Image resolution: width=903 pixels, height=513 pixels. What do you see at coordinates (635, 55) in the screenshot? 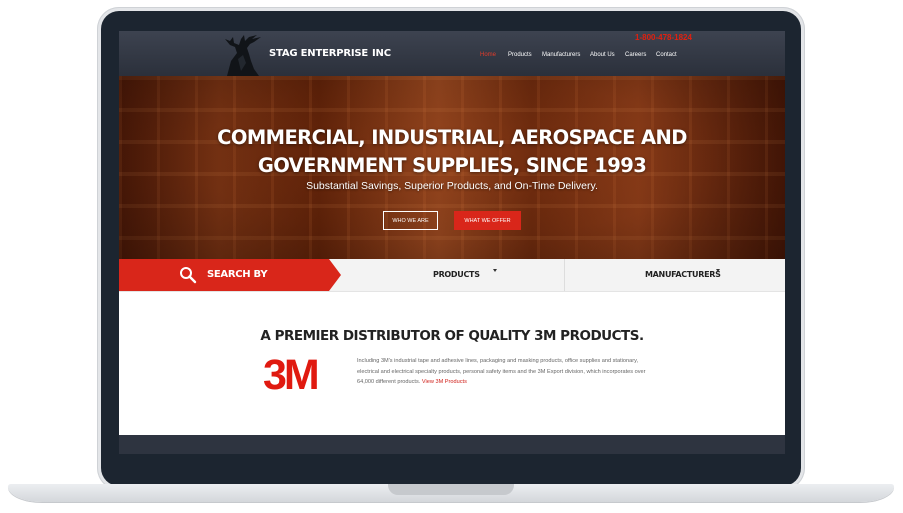
I see `nav-careers: Careers` at bounding box center [635, 55].